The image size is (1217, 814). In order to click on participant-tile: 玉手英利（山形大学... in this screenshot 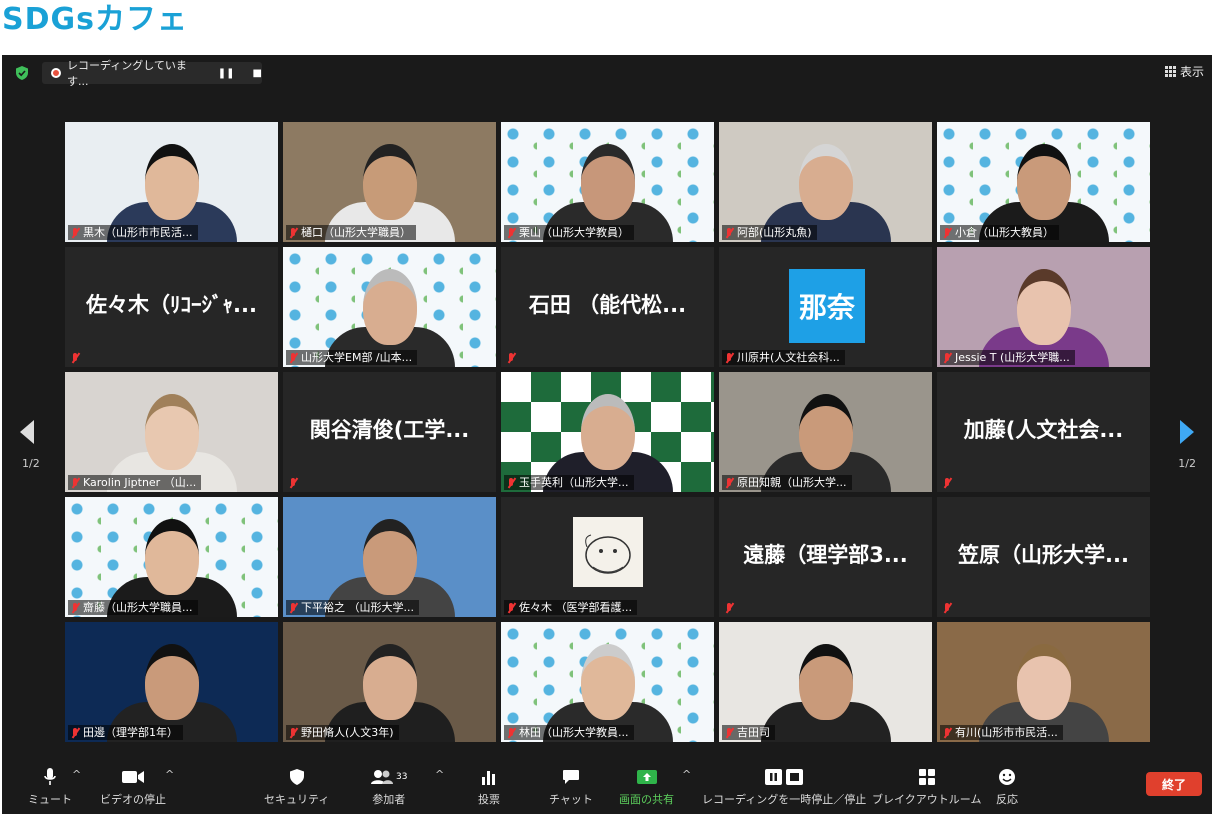, I will do `click(607, 432)`.